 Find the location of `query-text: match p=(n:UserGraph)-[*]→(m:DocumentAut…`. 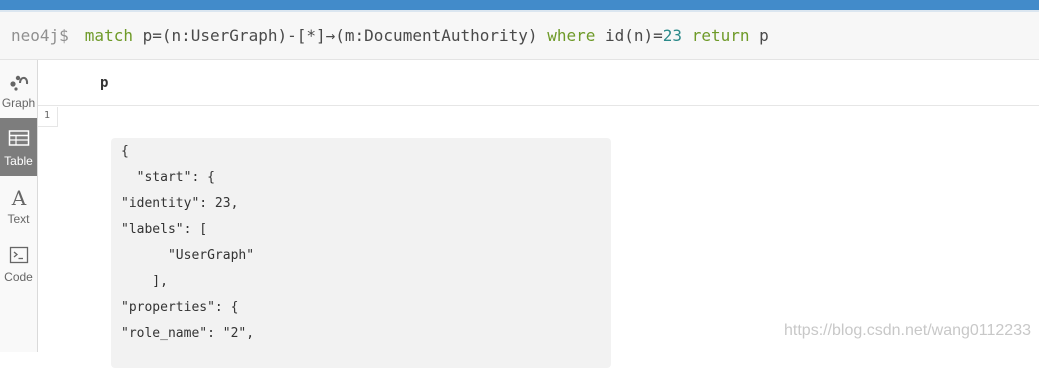

query-text: match p=(n:UserGraph)-[*]→(m:DocumentAut… is located at coordinates (427, 35).